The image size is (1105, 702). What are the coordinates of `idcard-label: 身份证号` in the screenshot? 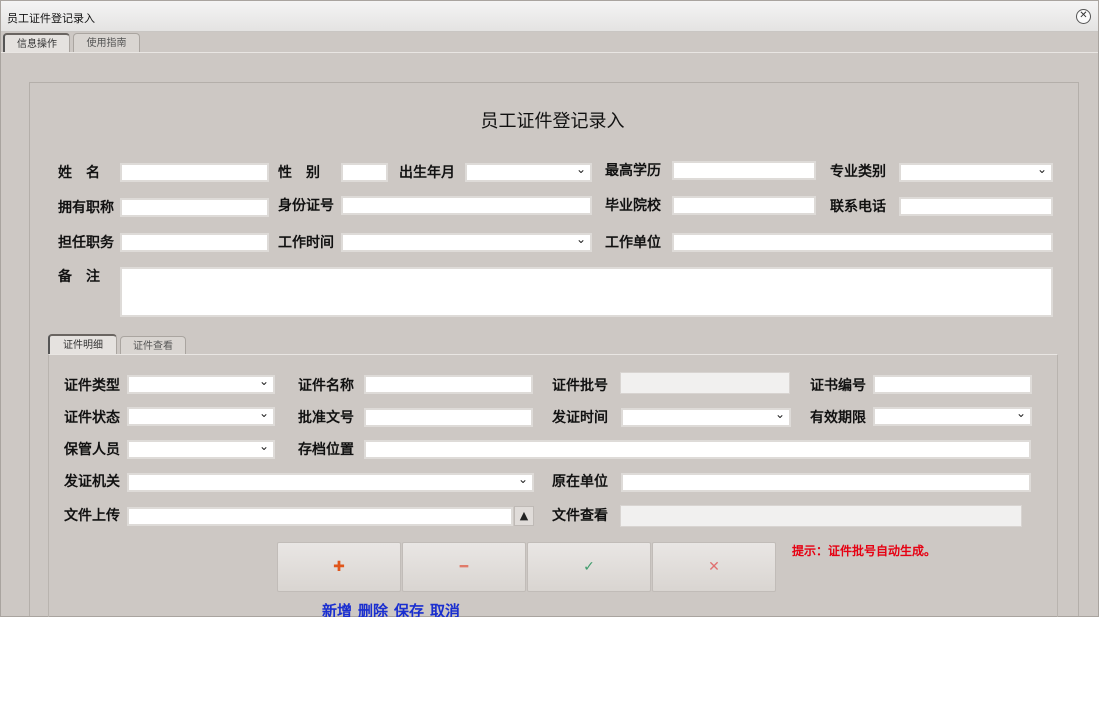 It's located at (306, 206).